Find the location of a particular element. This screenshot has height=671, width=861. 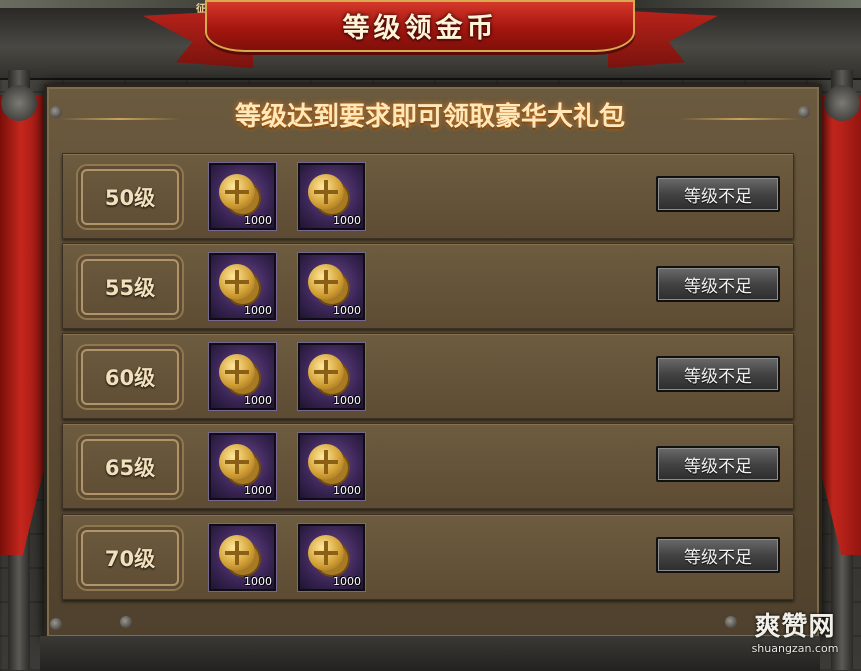

watermark-logo: 爽赞网 is located at coordinates (795, 627).